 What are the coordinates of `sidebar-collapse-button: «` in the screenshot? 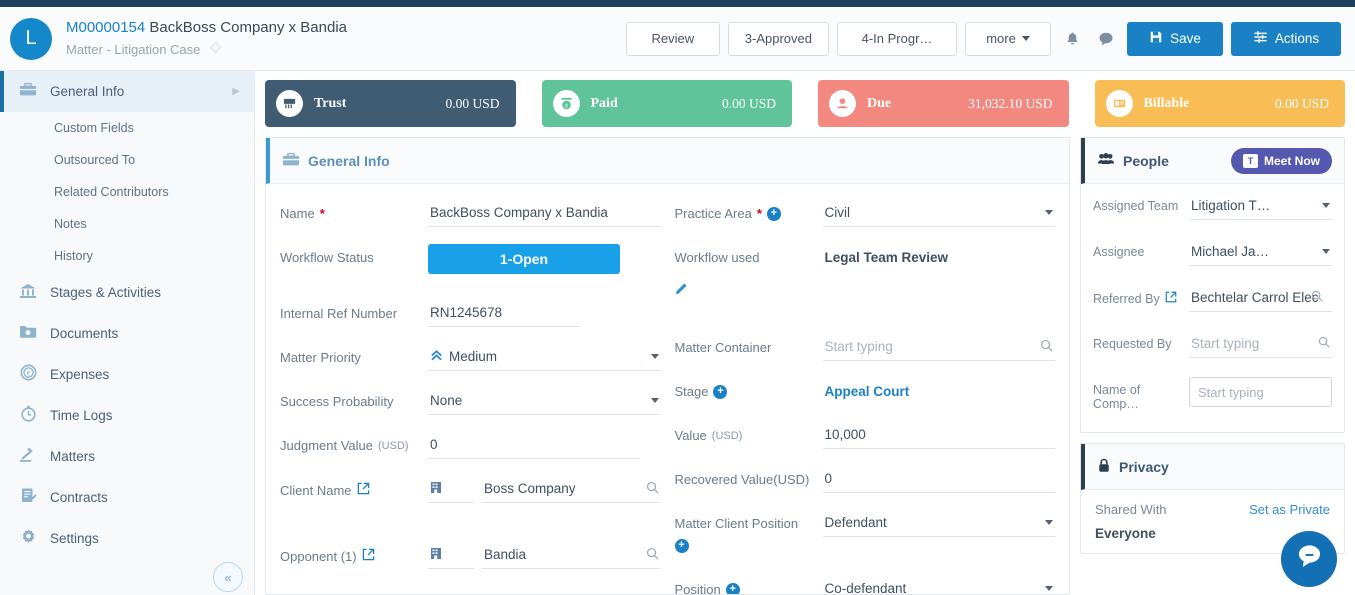 It's located at (228, 577).